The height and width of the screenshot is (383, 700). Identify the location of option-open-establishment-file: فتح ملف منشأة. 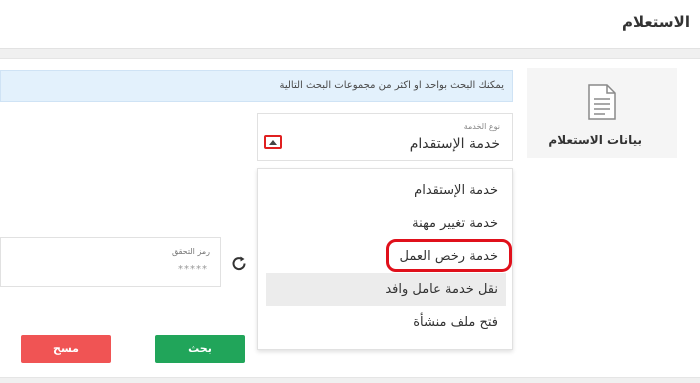
(455, 322).